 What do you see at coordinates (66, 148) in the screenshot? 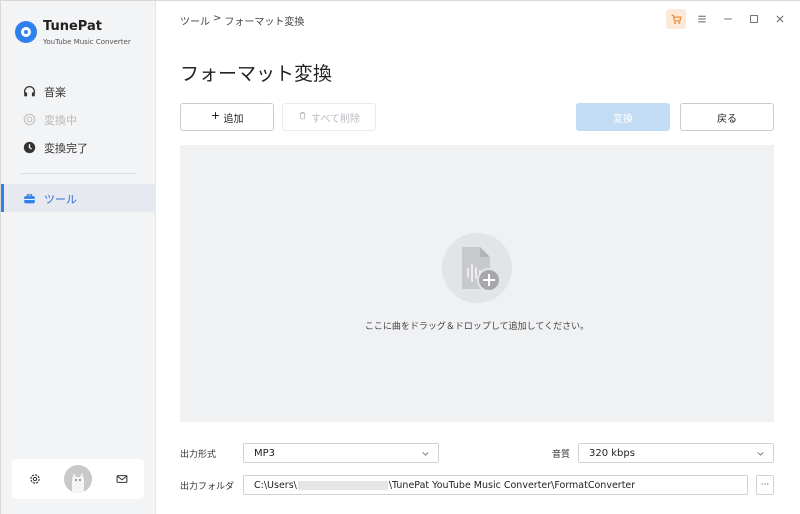
I see `sidebar-item-label: 変換完了` at bounding box center [66, 148].